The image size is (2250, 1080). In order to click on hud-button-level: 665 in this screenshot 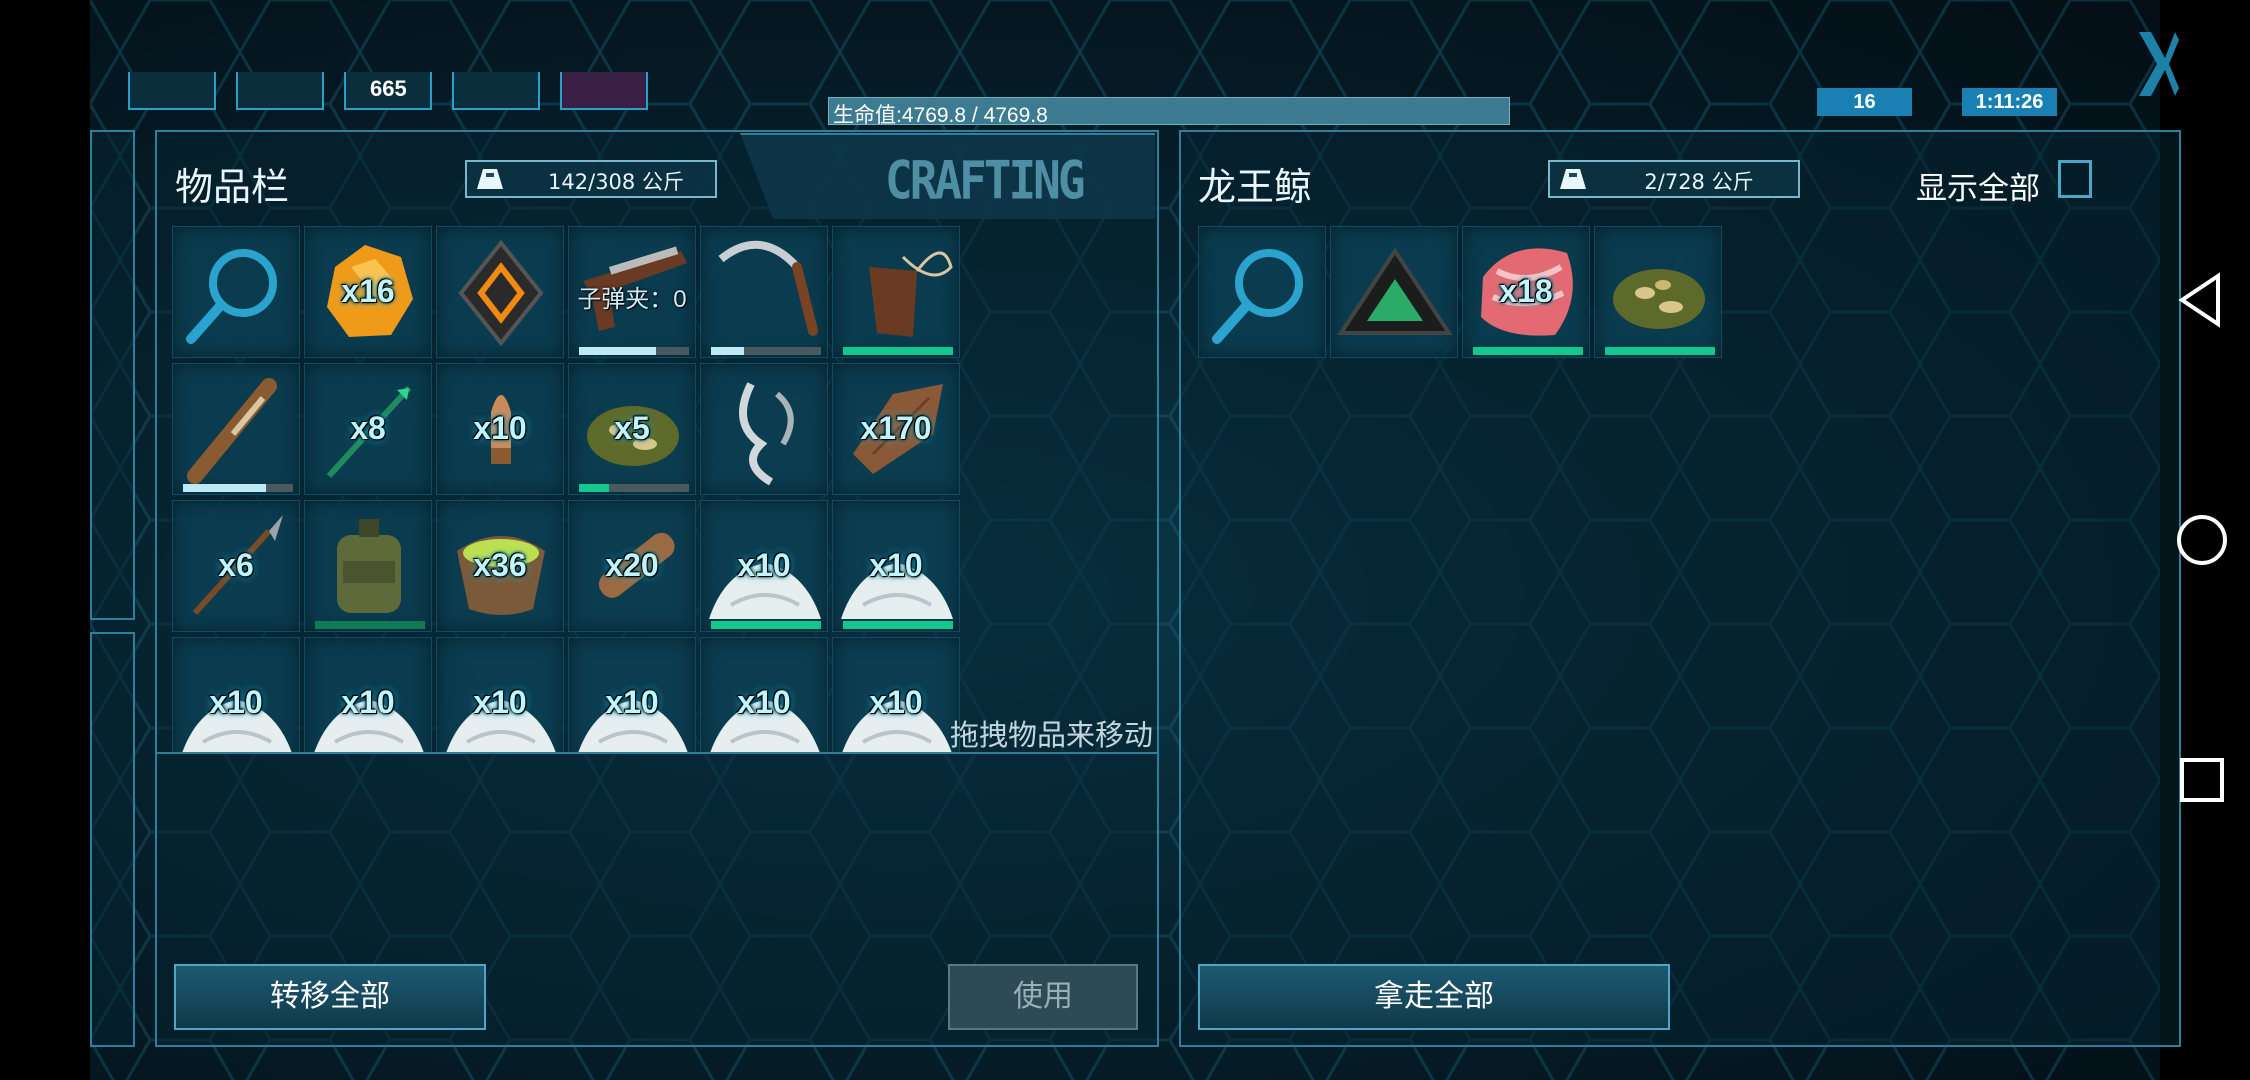, I will do `click(388, 91)`.